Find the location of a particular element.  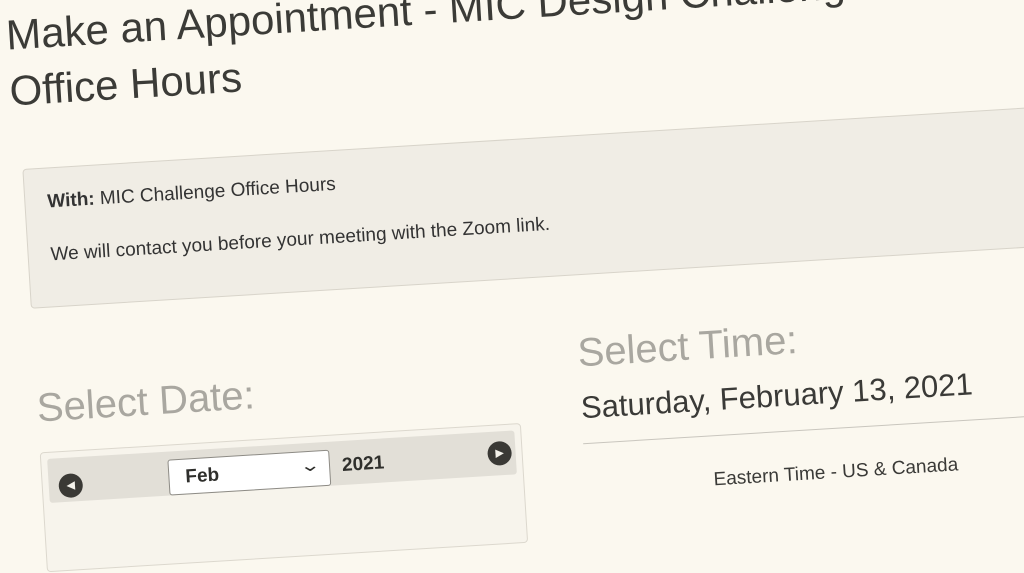

calendar-header: ◀ Feb ⌄ 2021 ▶ is located at coordinates (282, 466).